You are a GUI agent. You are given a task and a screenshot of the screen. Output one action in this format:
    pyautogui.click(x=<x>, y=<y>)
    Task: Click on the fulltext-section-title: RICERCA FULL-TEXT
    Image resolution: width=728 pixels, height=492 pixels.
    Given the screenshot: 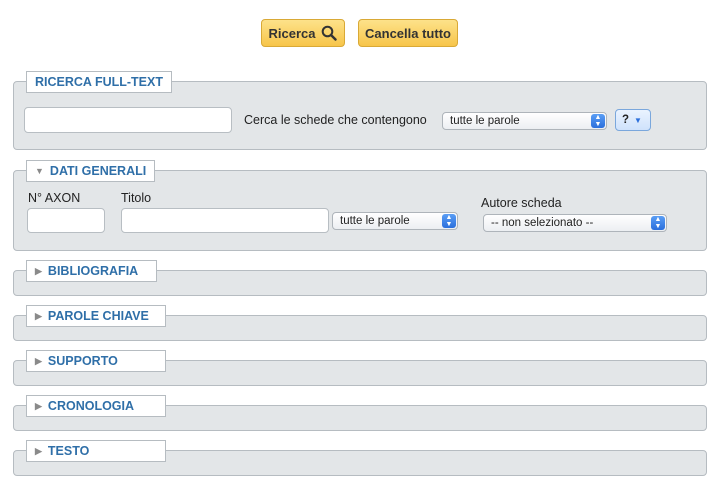 What is the action you would take?
    pyautogui.click(x=99, y=82)
    